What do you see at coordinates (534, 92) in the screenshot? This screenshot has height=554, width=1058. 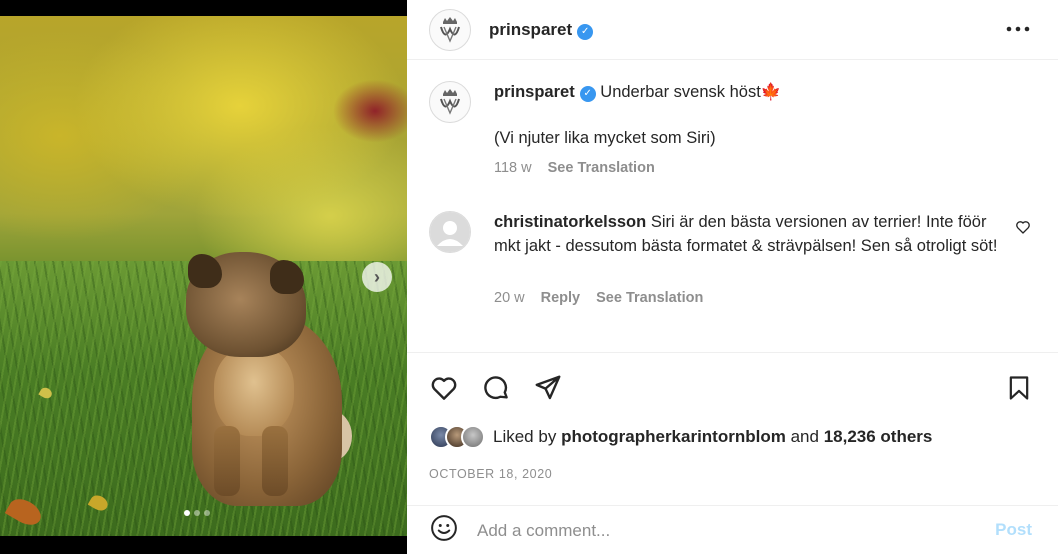 I see `caption-username: prinsparet` at bounding box center [534, 92].